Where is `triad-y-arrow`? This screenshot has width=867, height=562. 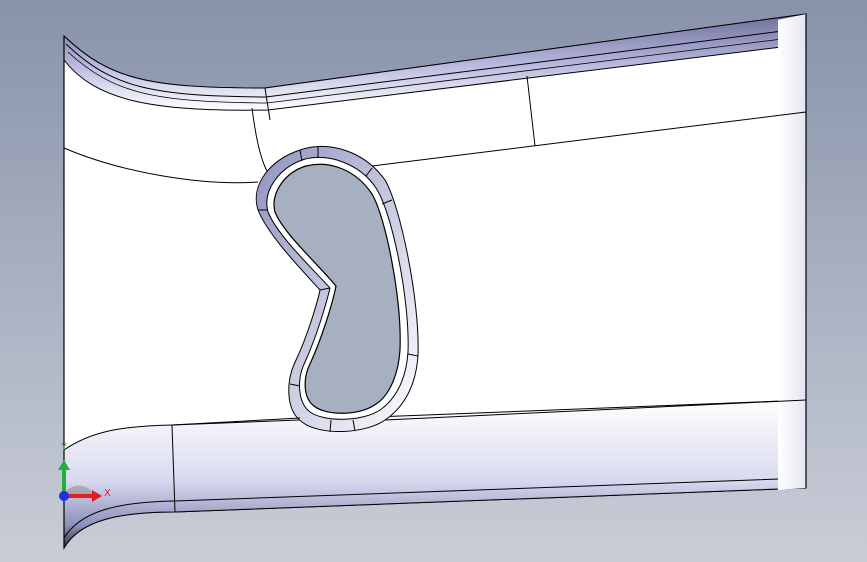
triad-y-arrow is located at coordinates (64, 465).